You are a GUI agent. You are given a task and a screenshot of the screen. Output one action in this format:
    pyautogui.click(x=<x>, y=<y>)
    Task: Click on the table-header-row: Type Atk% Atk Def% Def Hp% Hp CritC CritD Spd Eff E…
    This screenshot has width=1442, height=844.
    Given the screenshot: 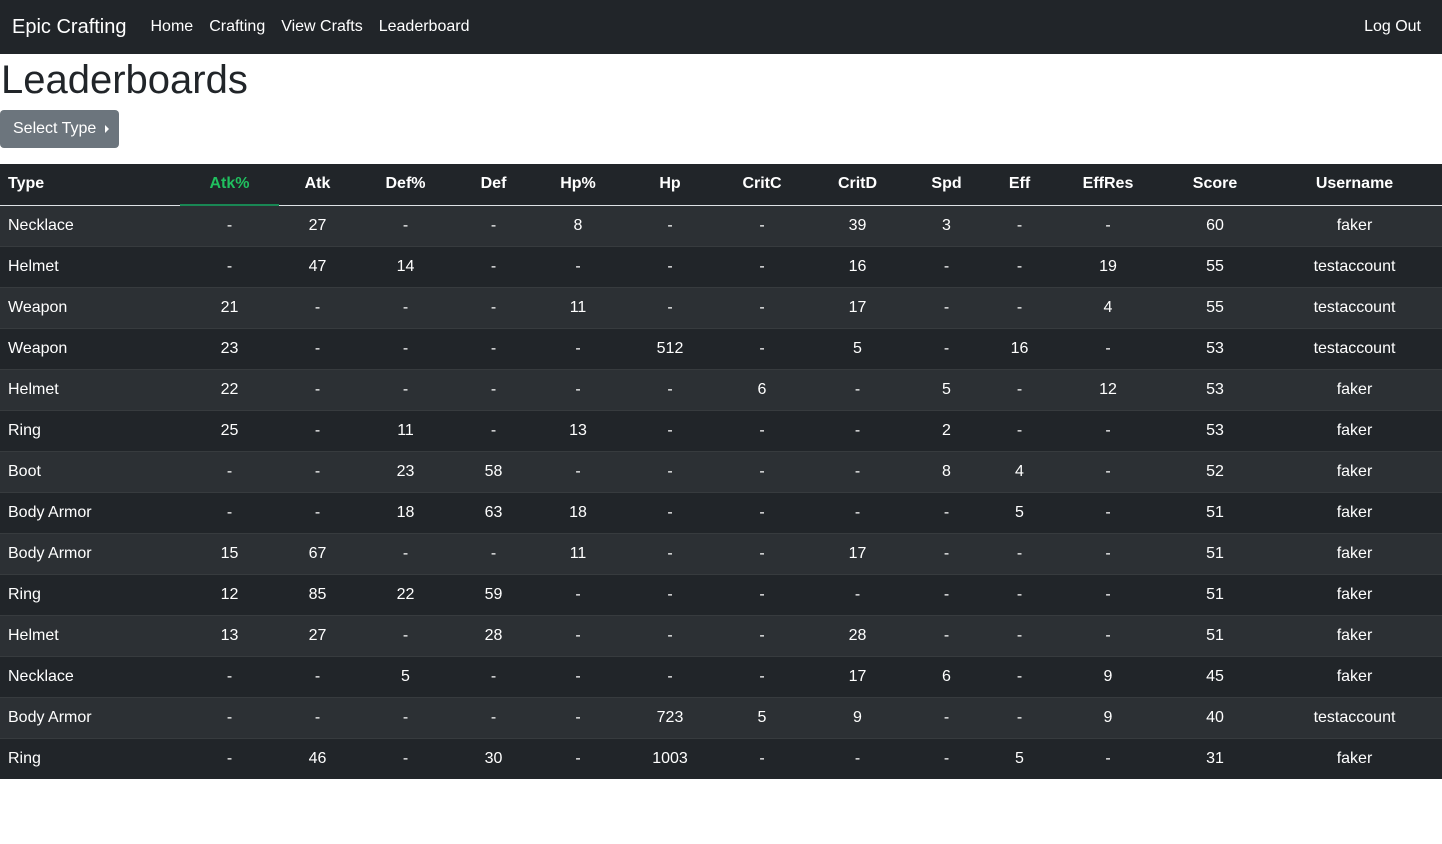 What is the action you would take?
    pyautogui.click(x=721, y=185)
    